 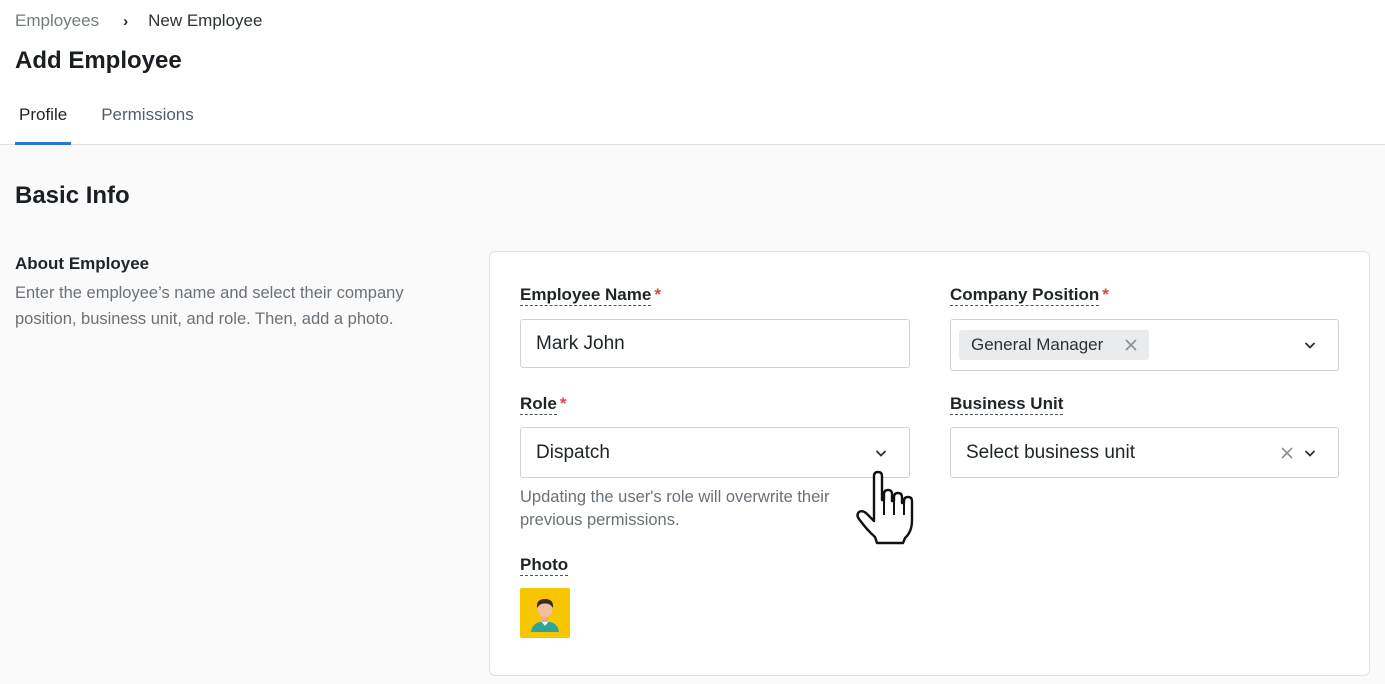 What do you see at coordinates (205, 20) in the screenshot?
I see `breadcrumb-current: New Employee` at bounding box center [205, 20].